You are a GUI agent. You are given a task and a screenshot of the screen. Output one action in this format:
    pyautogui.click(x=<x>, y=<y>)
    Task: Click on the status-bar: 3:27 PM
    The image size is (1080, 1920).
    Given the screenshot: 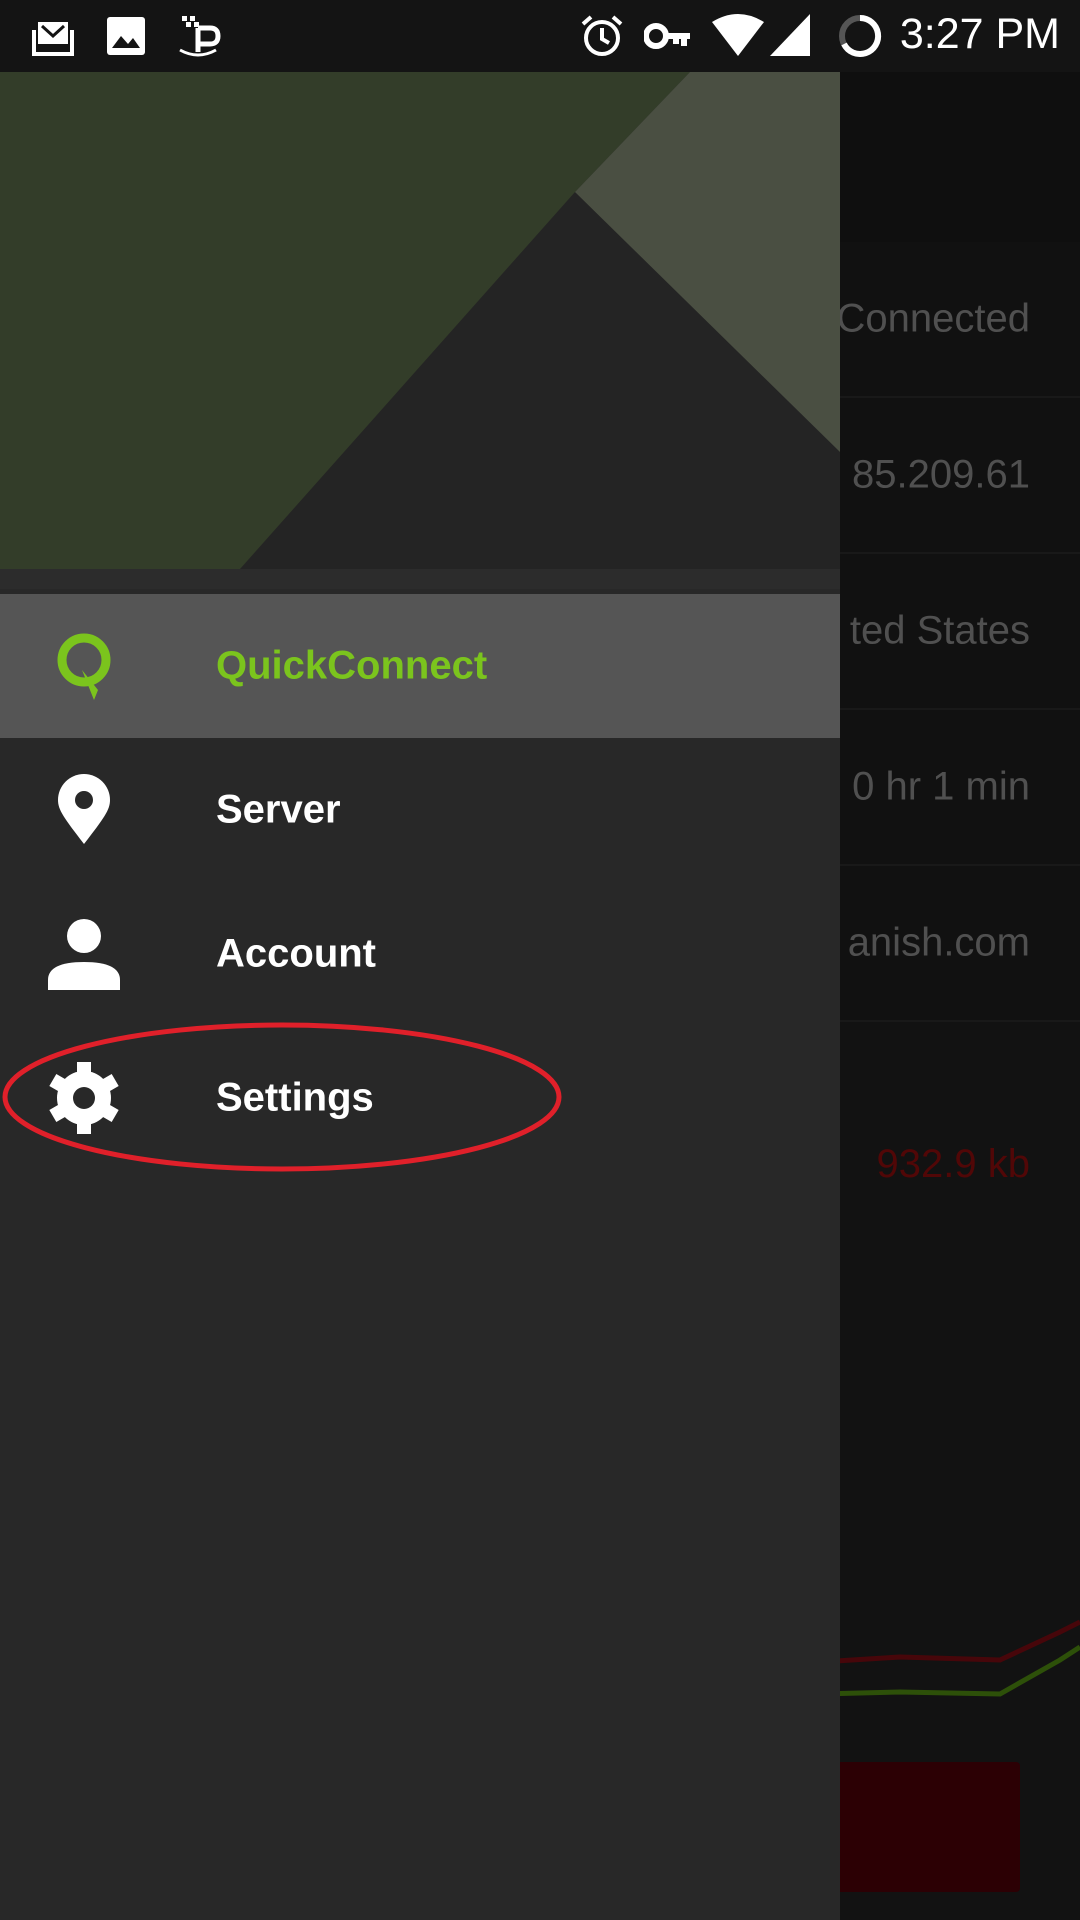 What is the action you would take?
    pyautogui.click(x=540, y=36)
    